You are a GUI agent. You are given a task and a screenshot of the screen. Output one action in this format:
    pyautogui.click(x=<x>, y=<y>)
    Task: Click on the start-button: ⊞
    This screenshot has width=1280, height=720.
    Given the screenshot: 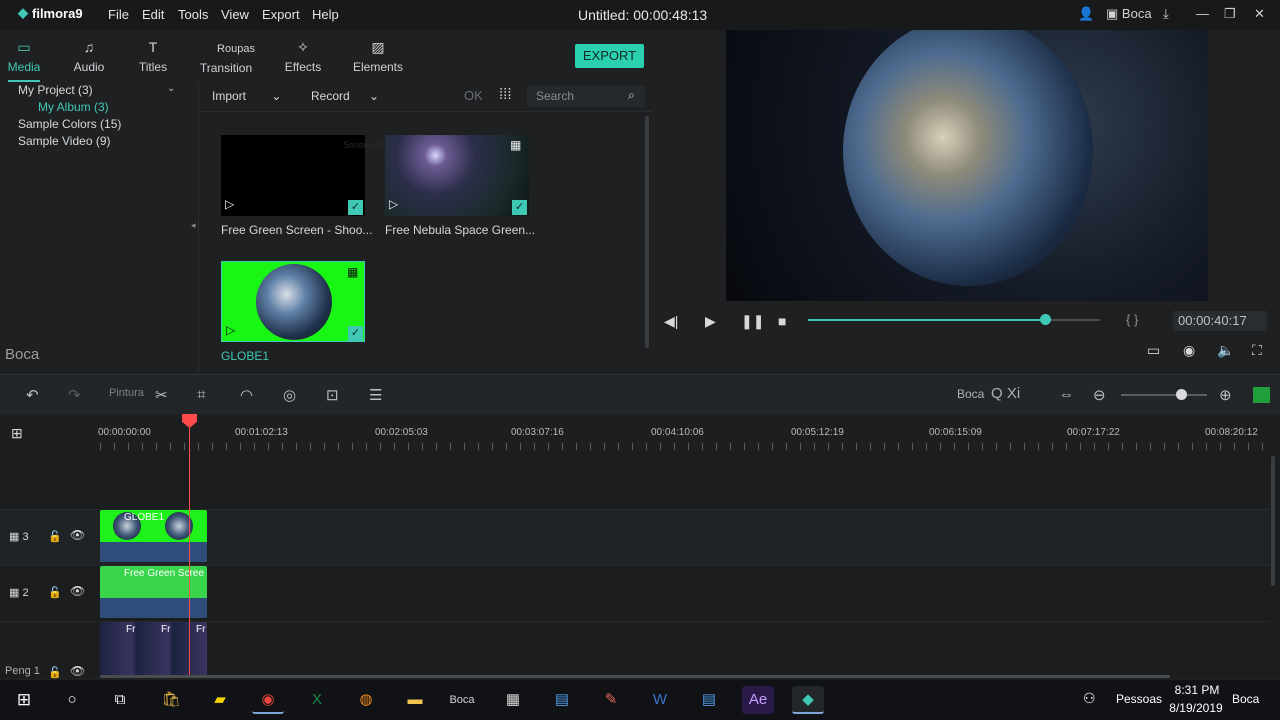 What is the action you would take?
    pyautogui.click(x=24, y=700)
    